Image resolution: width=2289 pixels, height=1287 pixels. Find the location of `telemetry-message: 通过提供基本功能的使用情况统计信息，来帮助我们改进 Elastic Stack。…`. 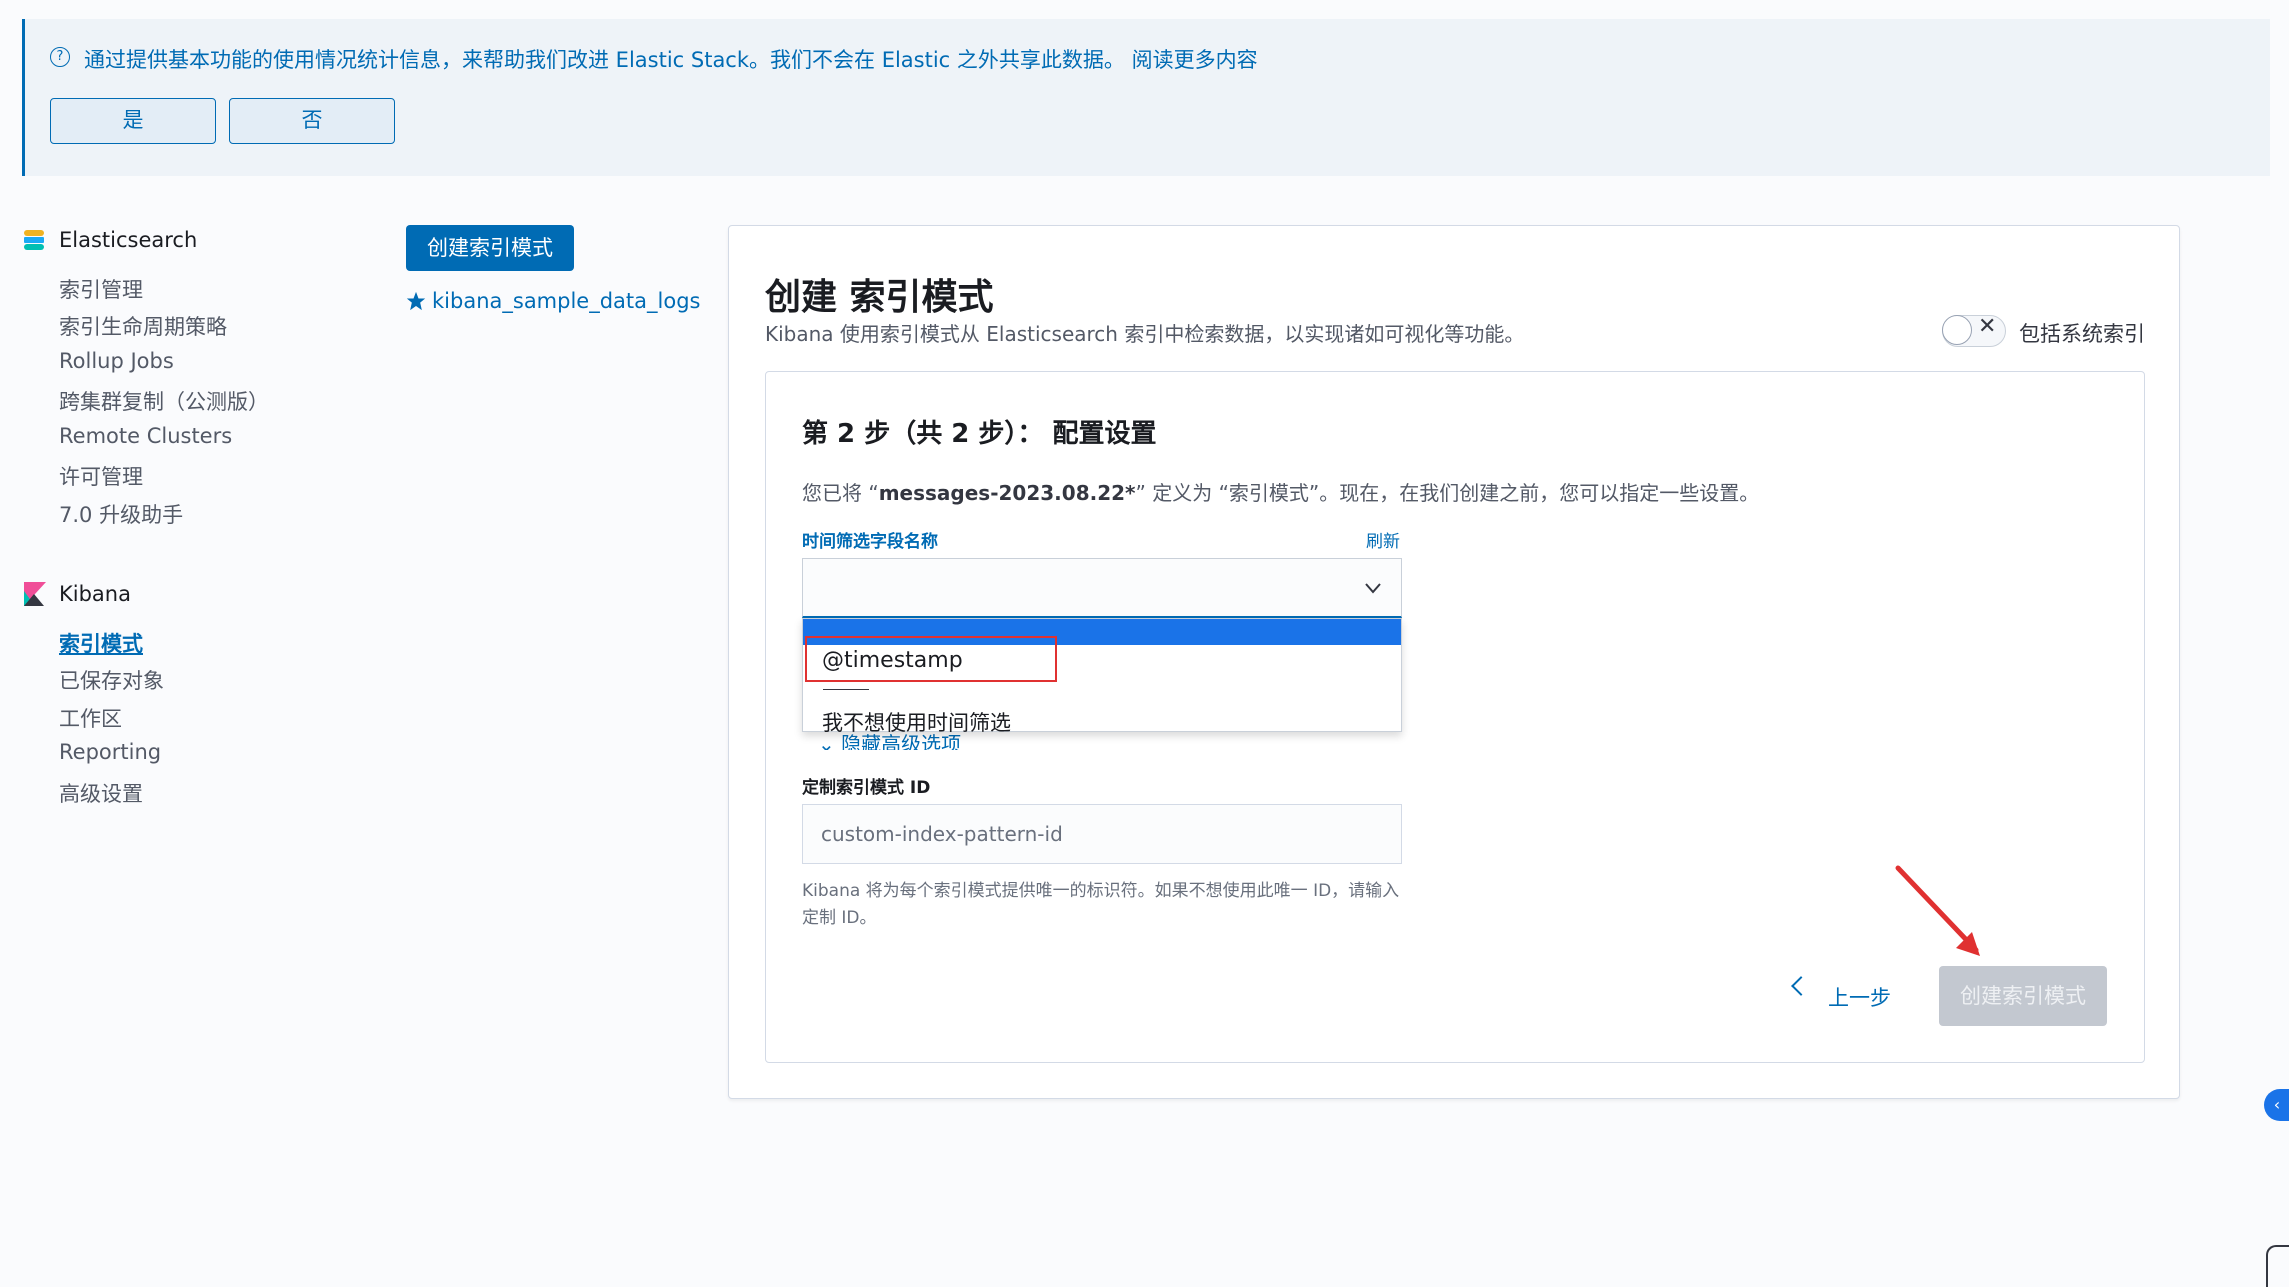

telemetry-message: 通过提供基本功能的使用情况统计信息，来帮助我们改进 Elastic Stack。… is located at coordinates (671, 60).